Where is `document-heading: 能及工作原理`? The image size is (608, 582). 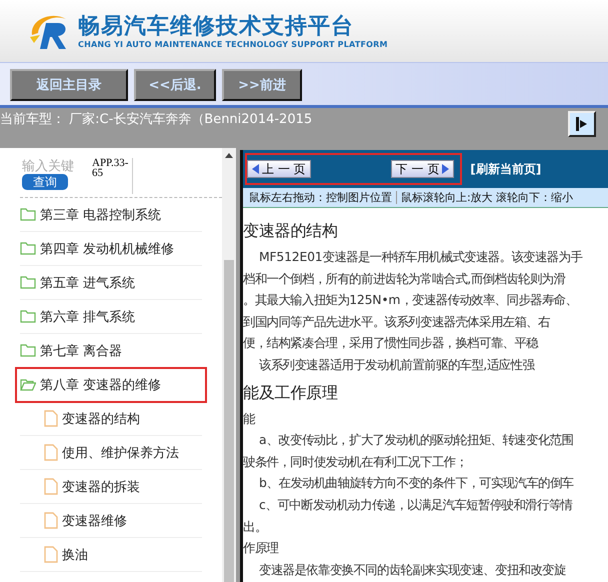
document-heading: 能及工作原理 is located at coordinates (291, 393).